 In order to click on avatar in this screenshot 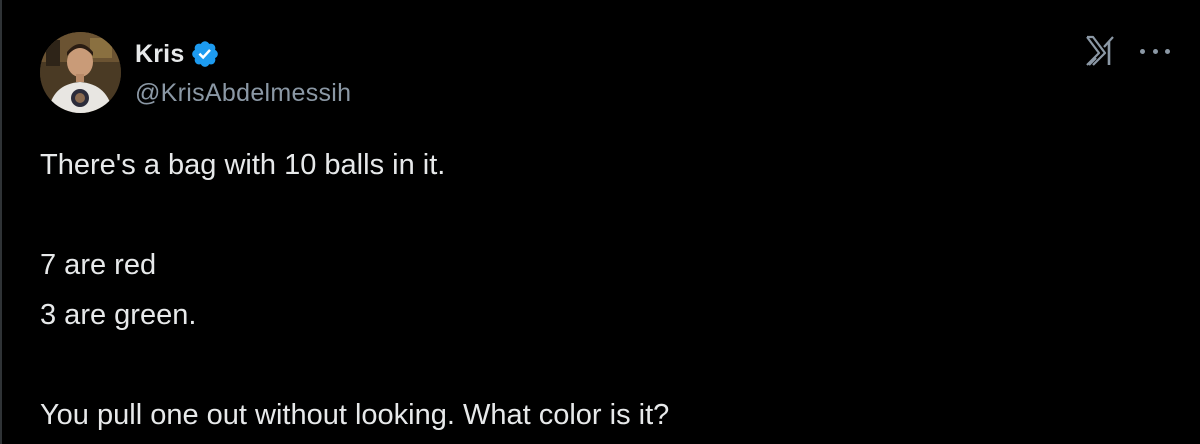, I will do `click(80, 72)`.